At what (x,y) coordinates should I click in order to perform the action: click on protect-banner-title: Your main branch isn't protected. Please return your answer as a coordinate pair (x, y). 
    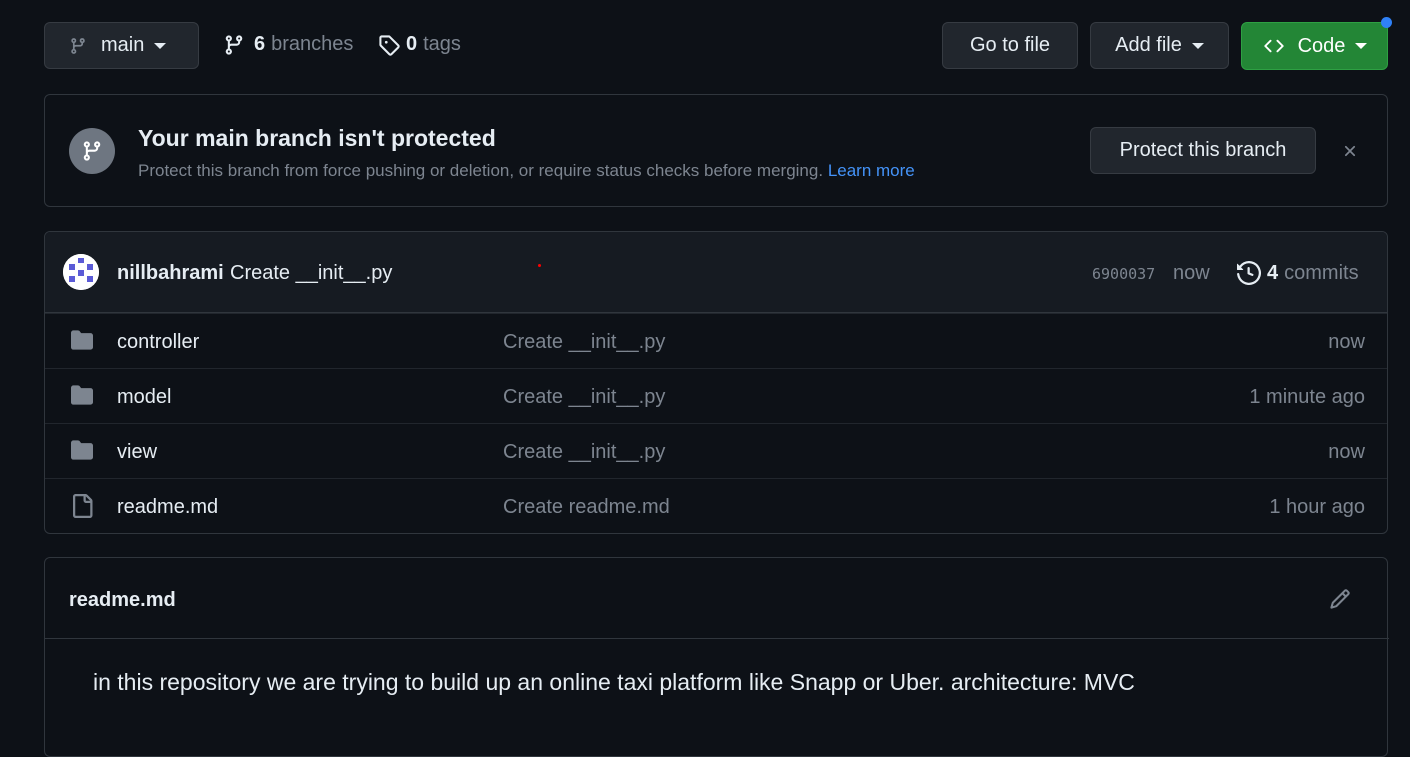
    Looking at the image, I should click on (317, 138).